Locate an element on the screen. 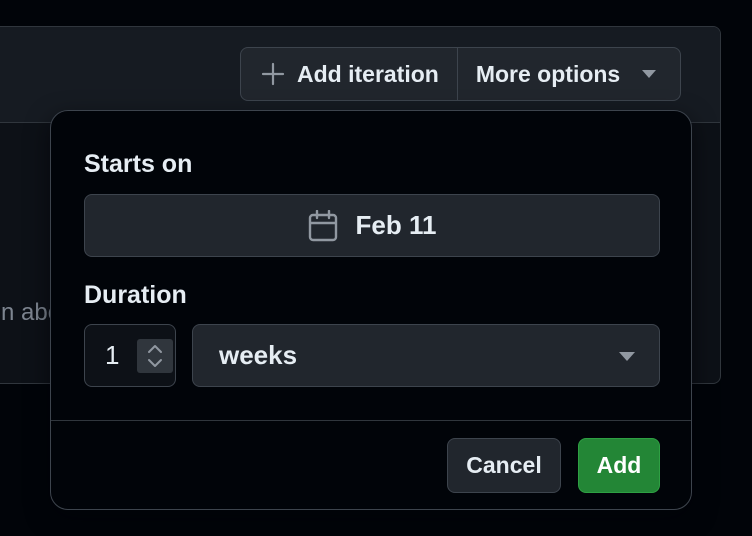  duration-unit-select: weeks is located at coordinates (426, 355).